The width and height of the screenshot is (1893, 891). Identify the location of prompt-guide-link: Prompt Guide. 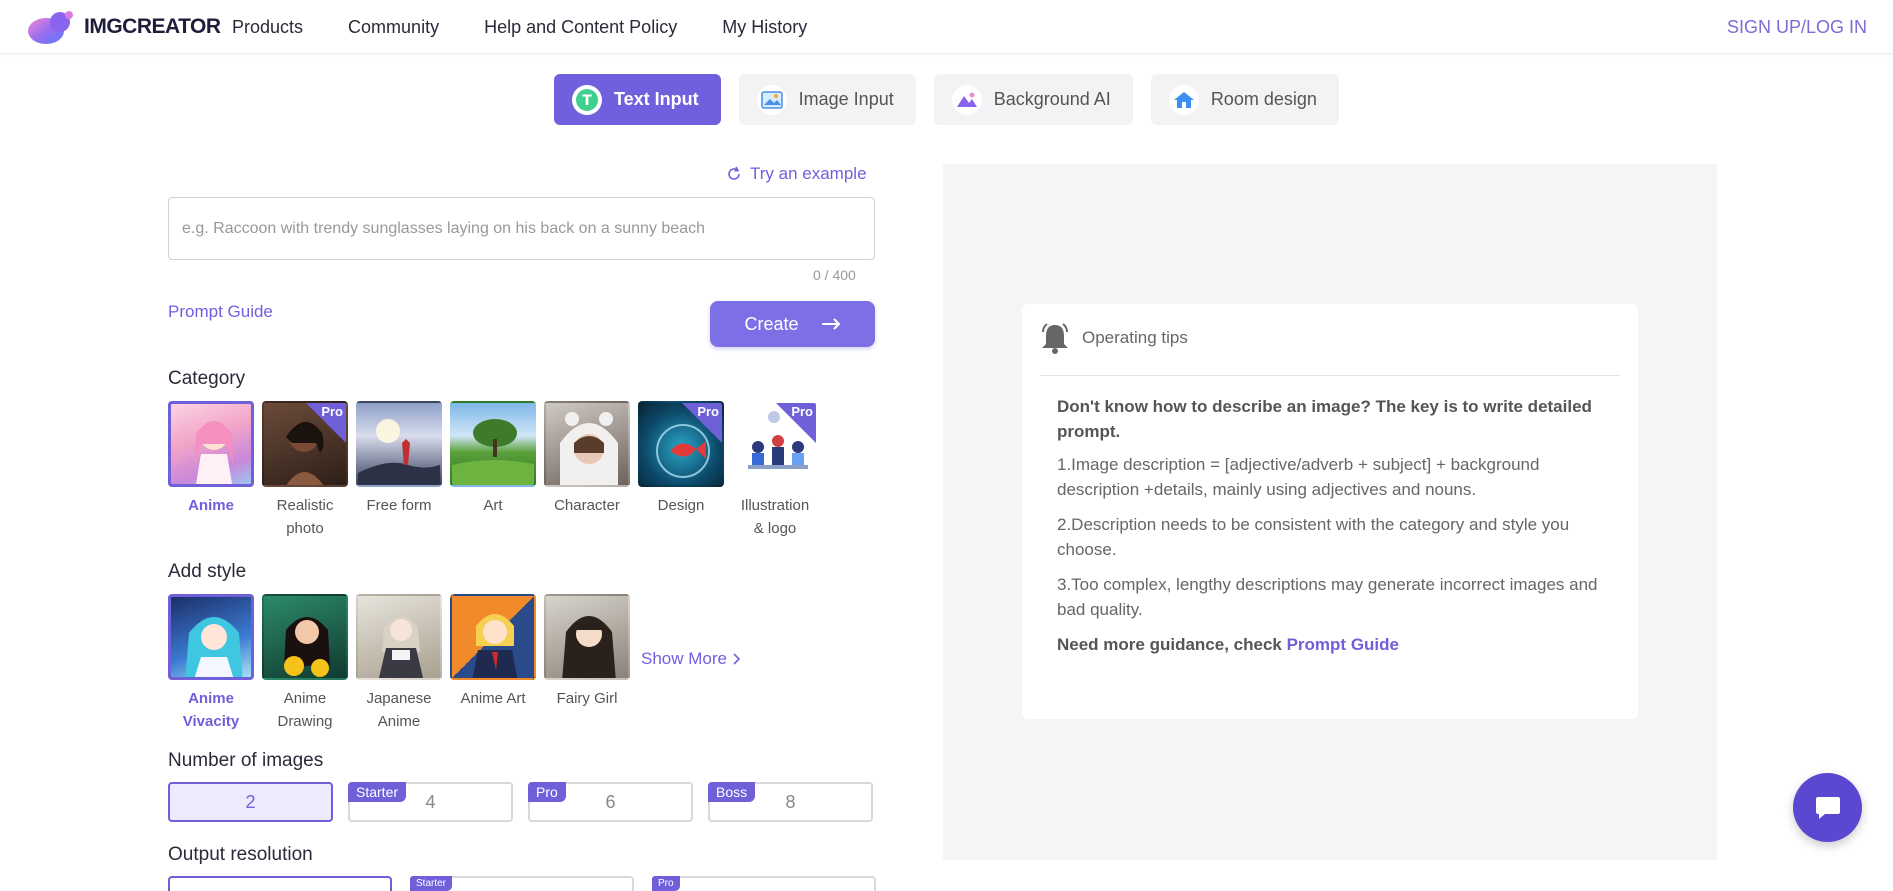
(220, 312).